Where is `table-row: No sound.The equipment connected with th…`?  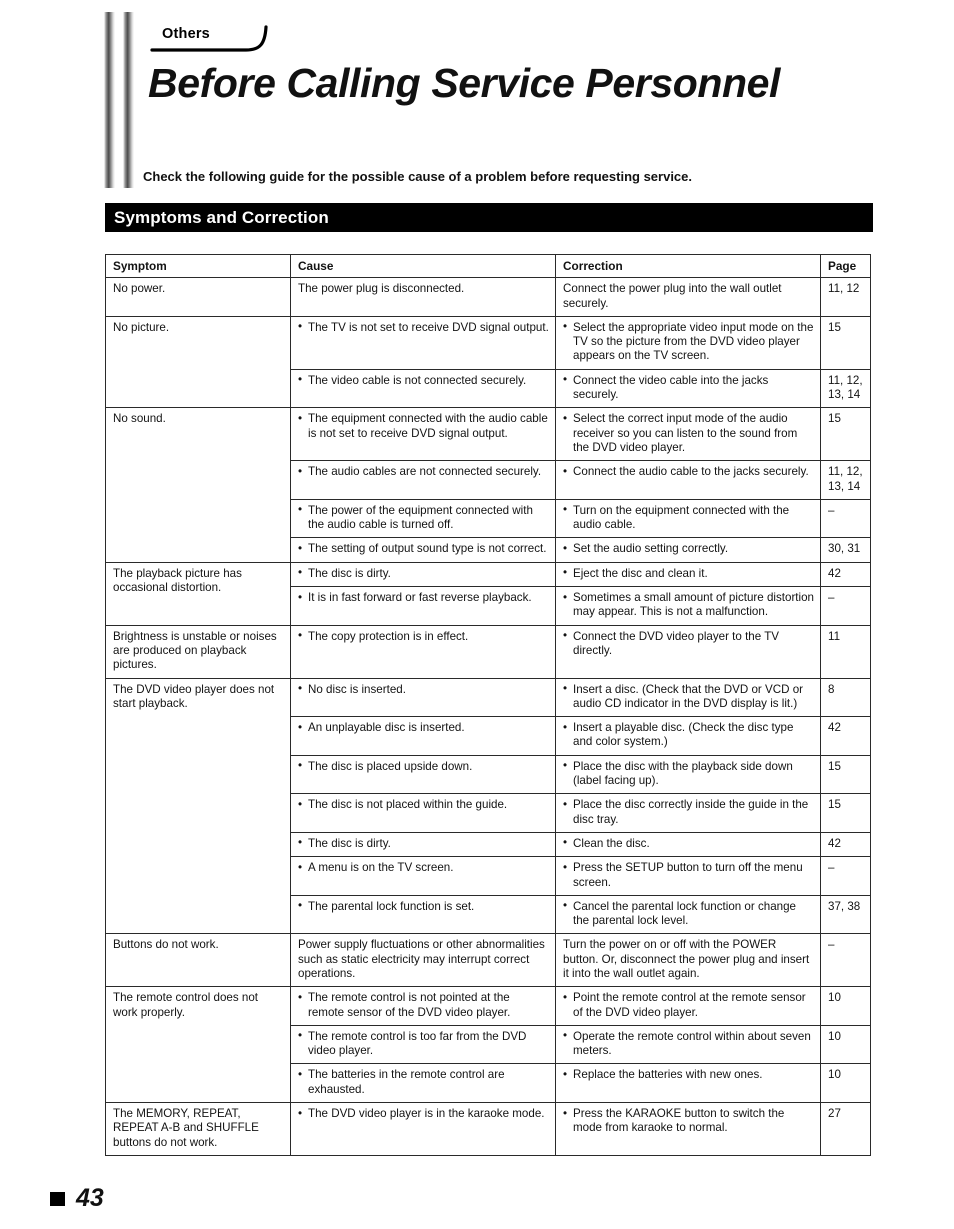 table-row: No sound.The equipment connected with th… is located at coordinates (488, 485).